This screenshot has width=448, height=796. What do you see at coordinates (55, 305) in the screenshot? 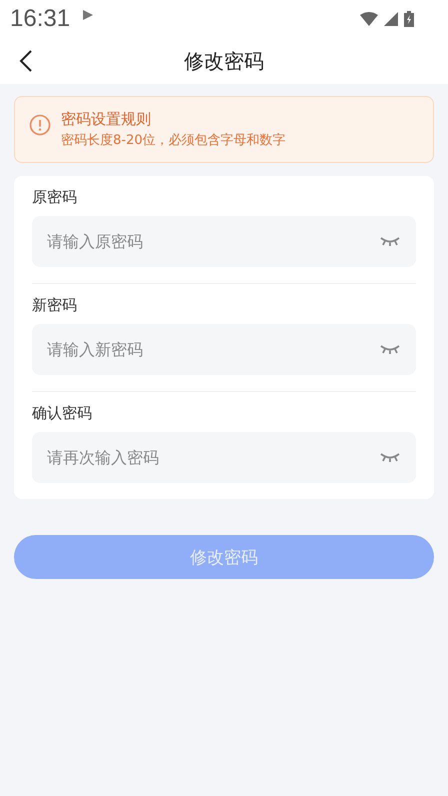
I see `field-label: 新密码` at bounding box center [55, 305].